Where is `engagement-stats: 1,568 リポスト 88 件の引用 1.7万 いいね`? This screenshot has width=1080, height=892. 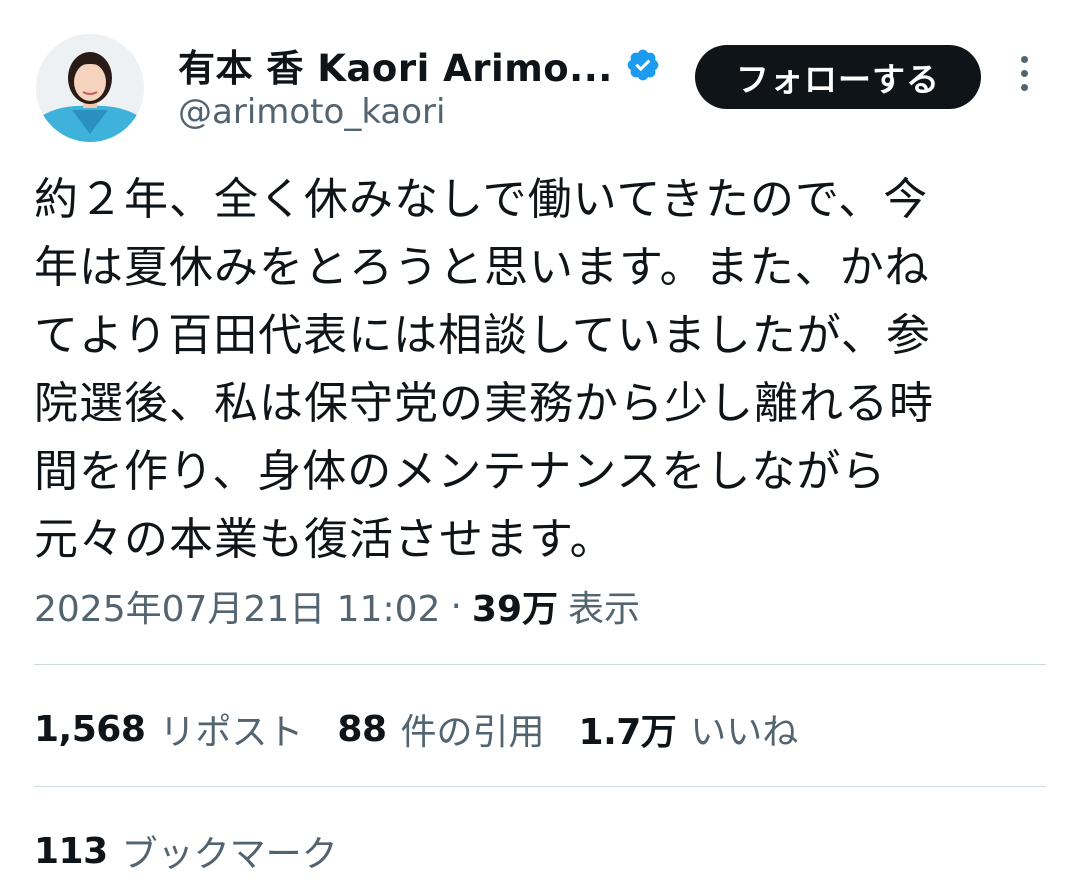
engagement-stats: 1,568 リポスト 88 件の引用 1.7万 いいね is located at coordinates (433, 729).